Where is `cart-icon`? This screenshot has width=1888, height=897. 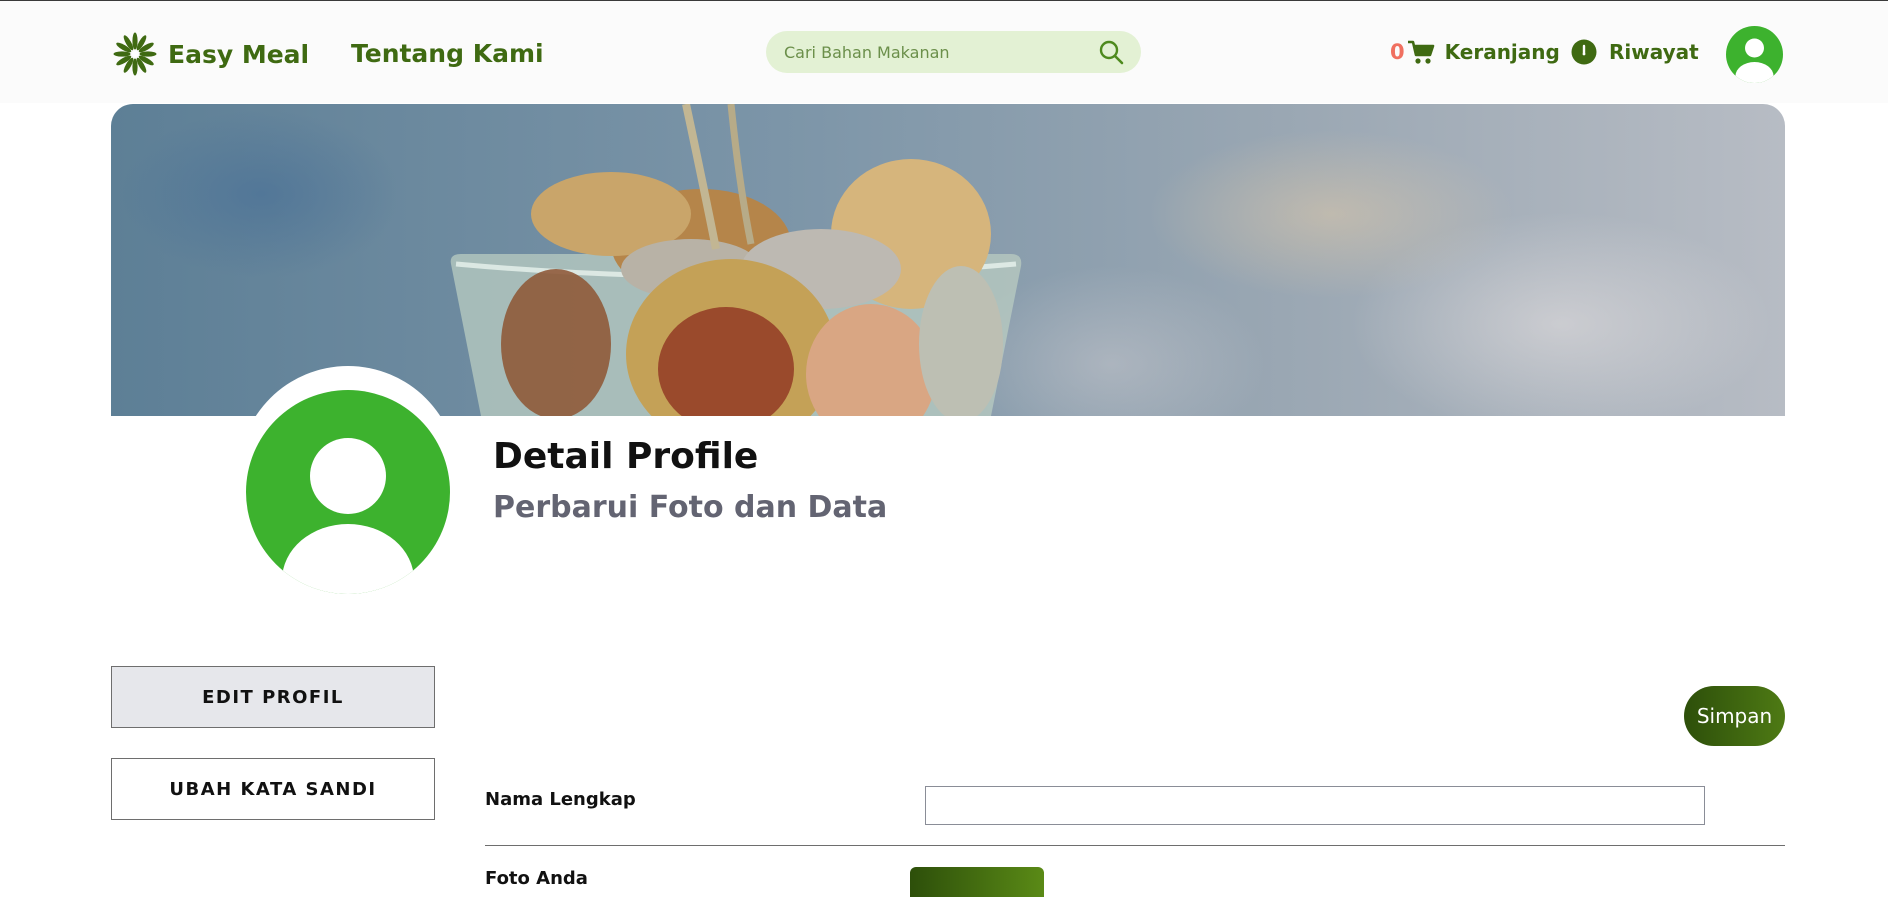
cart-icon is located at coordinates (1420, 52).